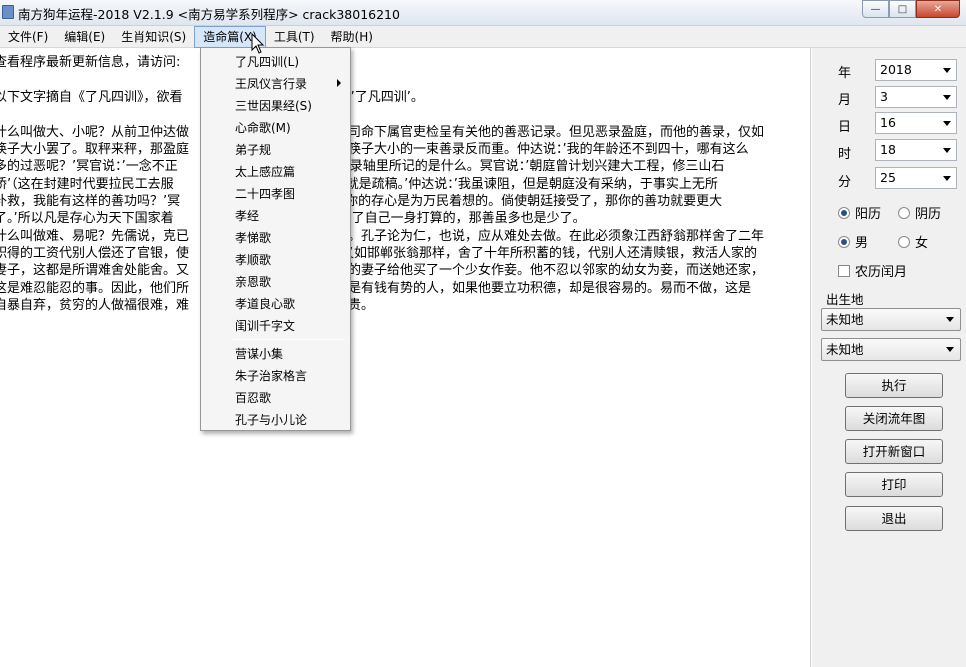 This screenshot has width=966, height=667. Describe the element at coordinates (844, 270) in the screenshot. I see `checkbox-icon` at that location.